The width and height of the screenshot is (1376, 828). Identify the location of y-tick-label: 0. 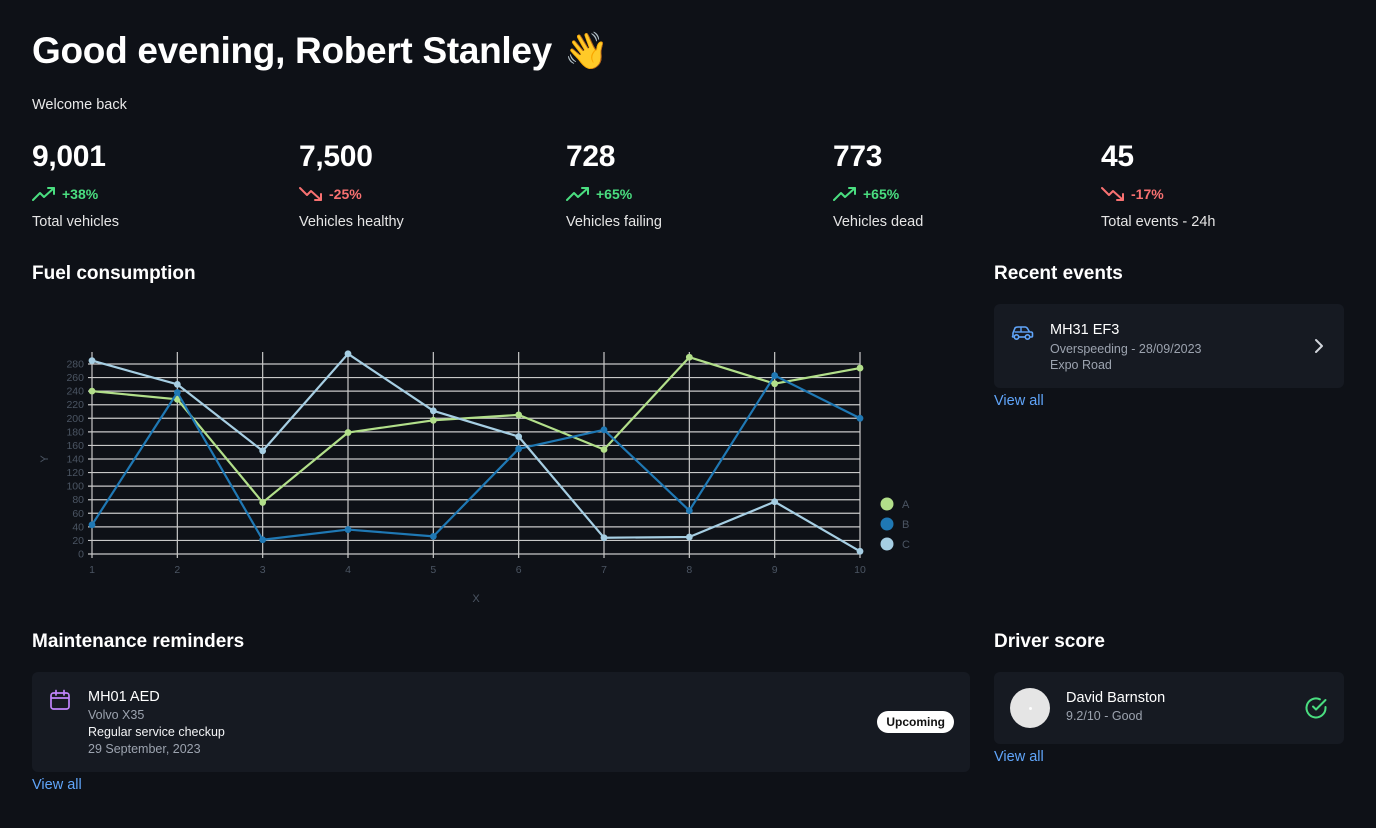
(81, 555).